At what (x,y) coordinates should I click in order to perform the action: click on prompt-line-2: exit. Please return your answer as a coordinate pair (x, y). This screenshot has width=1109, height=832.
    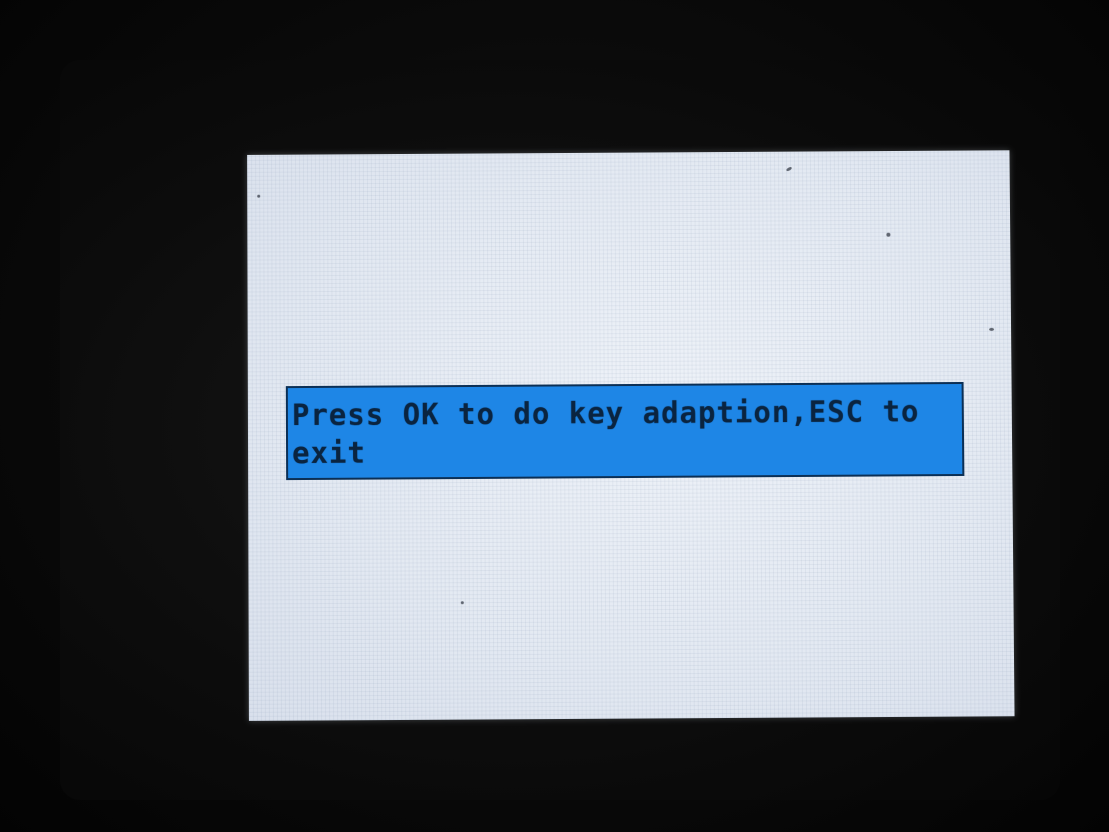
    Looking at the image, I should click on (328, 453).